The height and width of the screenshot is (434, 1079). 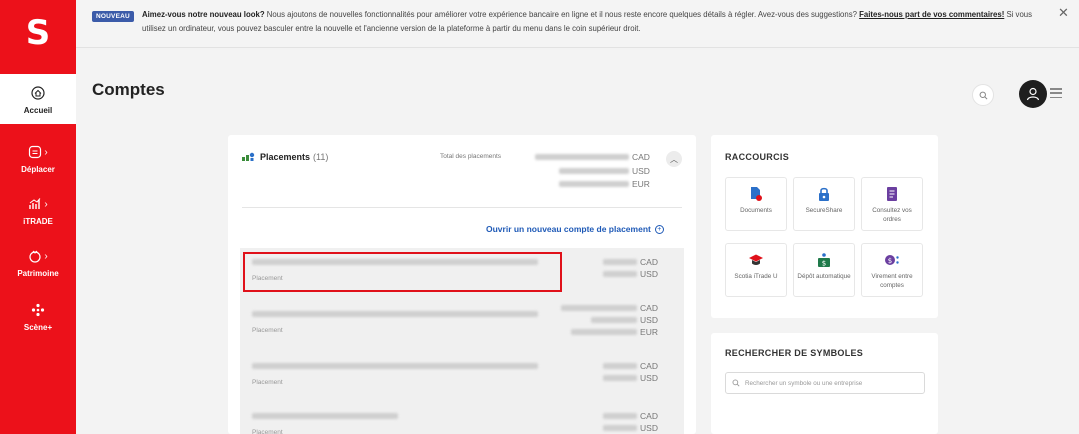 I want to click on plus-circle-icon: +, so click(x=659, y=229).